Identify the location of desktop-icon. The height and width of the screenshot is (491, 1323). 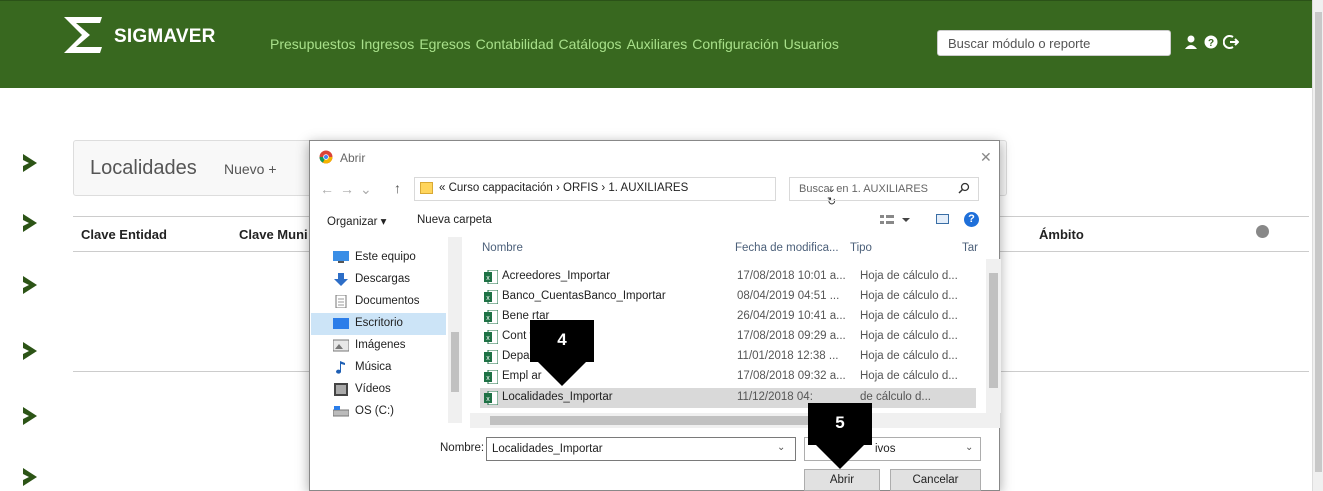
(341, 323).